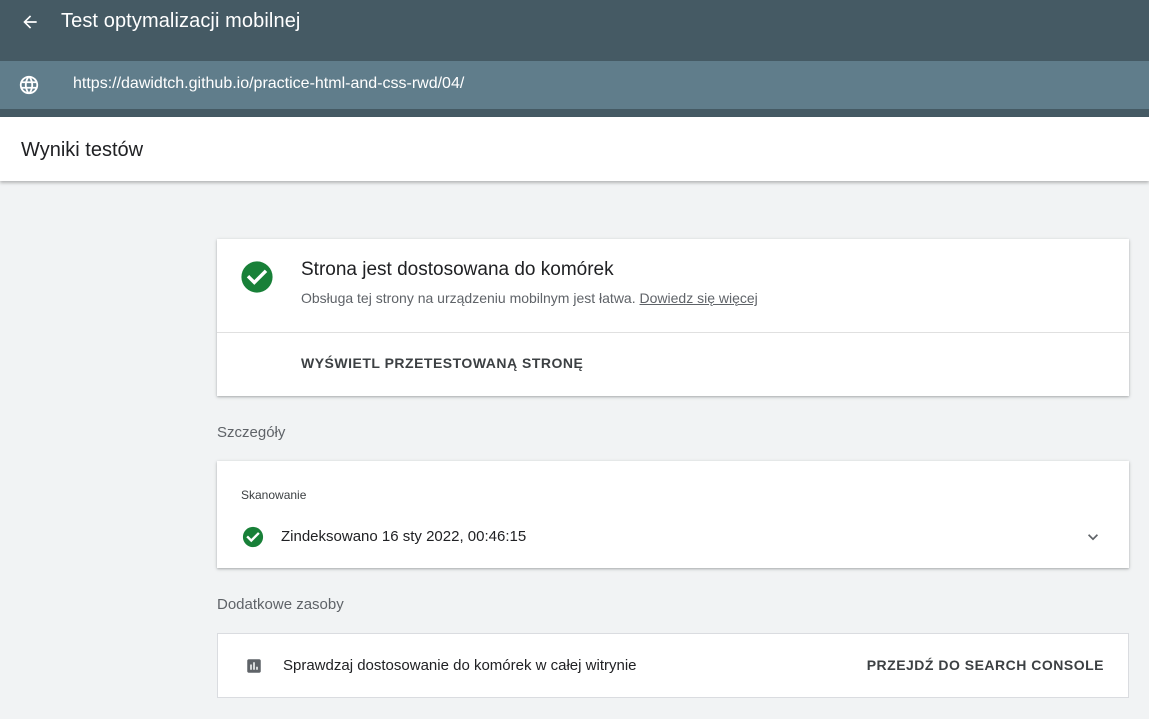 This screenshot has width=1149, height=719. I want to click on divider, so click(673, 332).